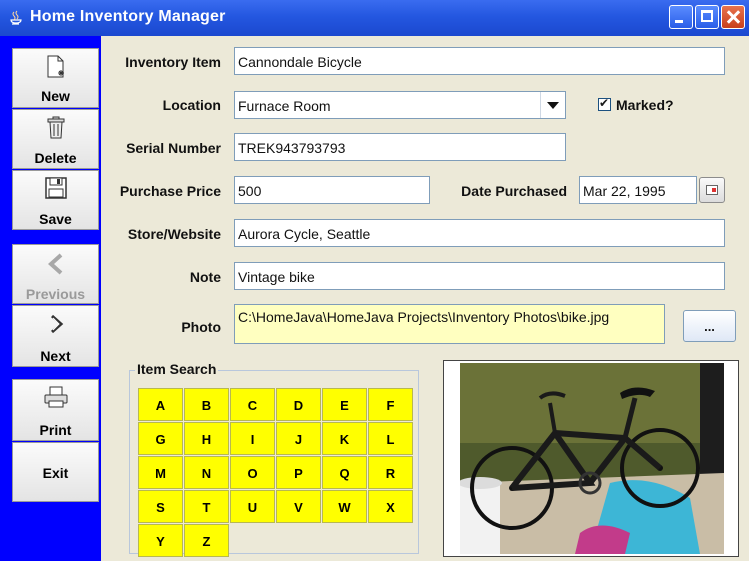 The image size is (749, 561). Describe the element at coordinates (252, 438) in the screenshot. I see `search-key-i: I` at that location.